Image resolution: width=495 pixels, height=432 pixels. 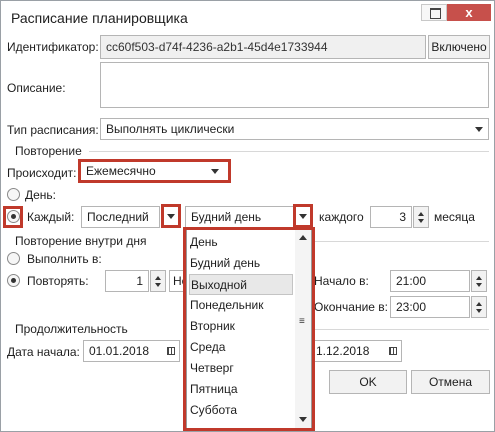 I want to click on daily-section-title: Повторение внутри дня, so click(x=81, y=241).